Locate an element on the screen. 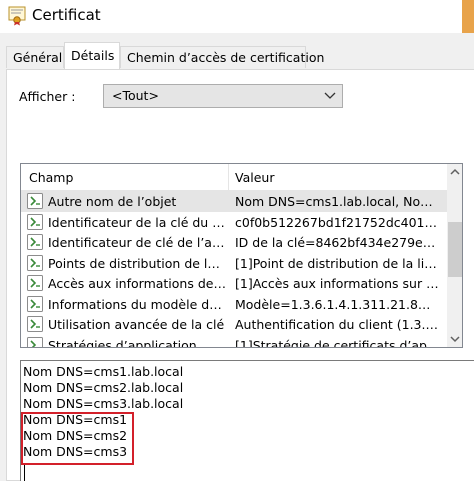  afficher-select: <Tout> is located at coordinates (223, 96).